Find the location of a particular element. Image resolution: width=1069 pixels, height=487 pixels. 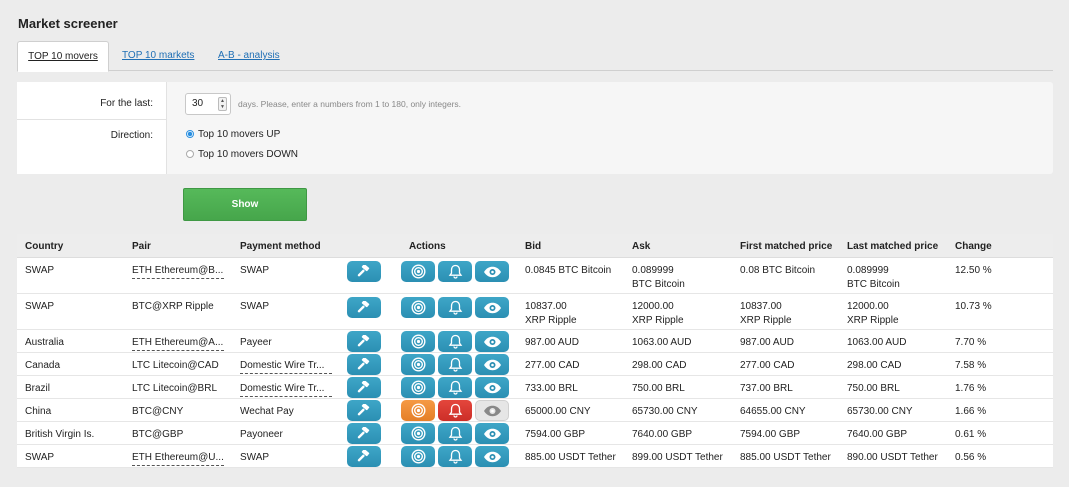

last-cell: 750.00 BRL is located at coordinates (873, 389).